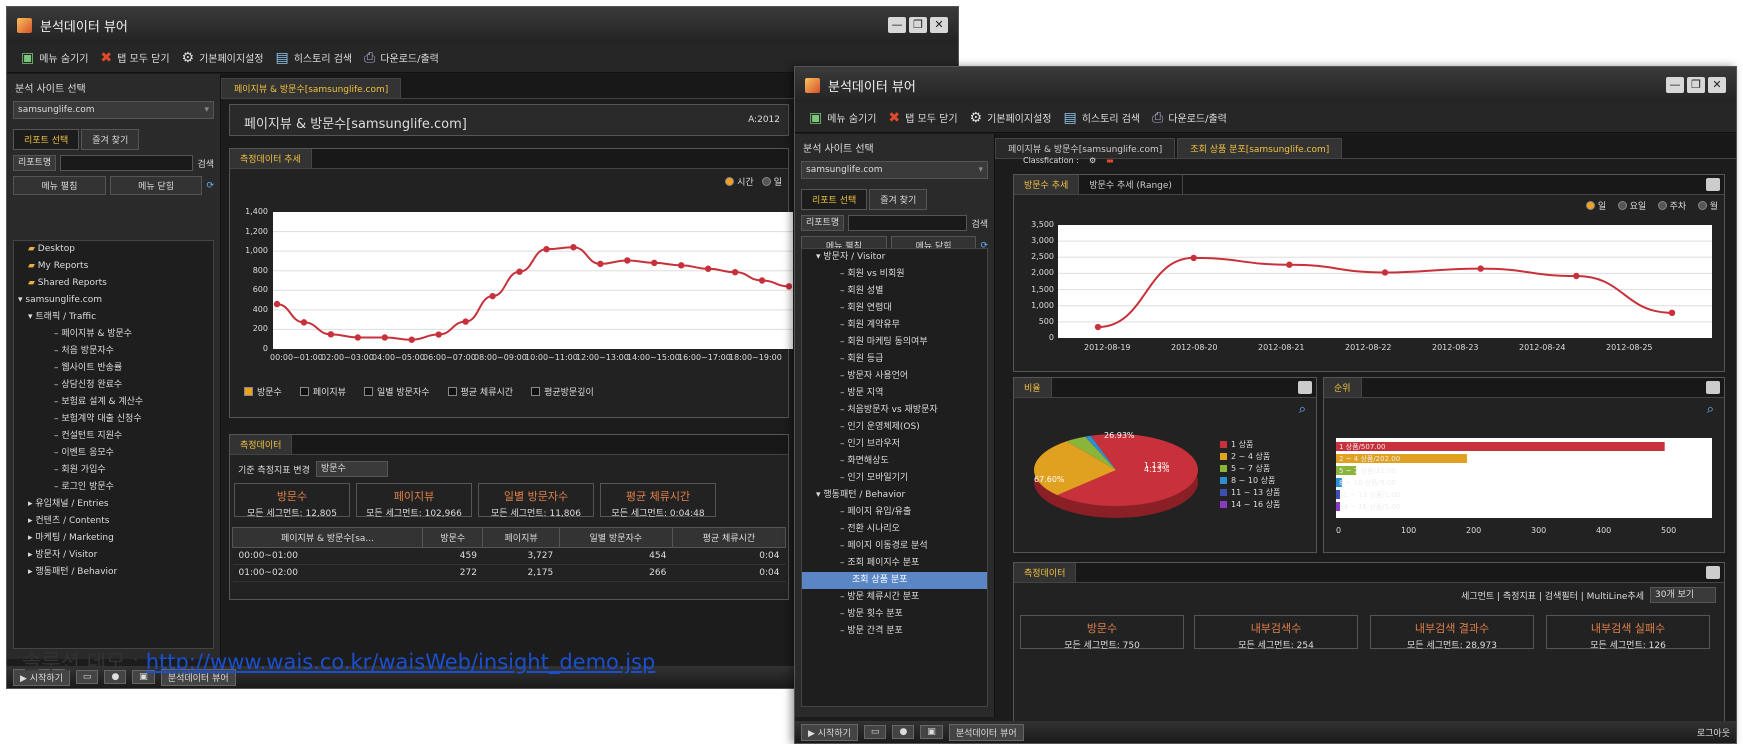 Image resolution: width=1743 pixels, height=744 pixels. Describe the element at coordinates (113, 283) in the screenshot. I see `tree-item: ▰ Shared Reports` at that location.